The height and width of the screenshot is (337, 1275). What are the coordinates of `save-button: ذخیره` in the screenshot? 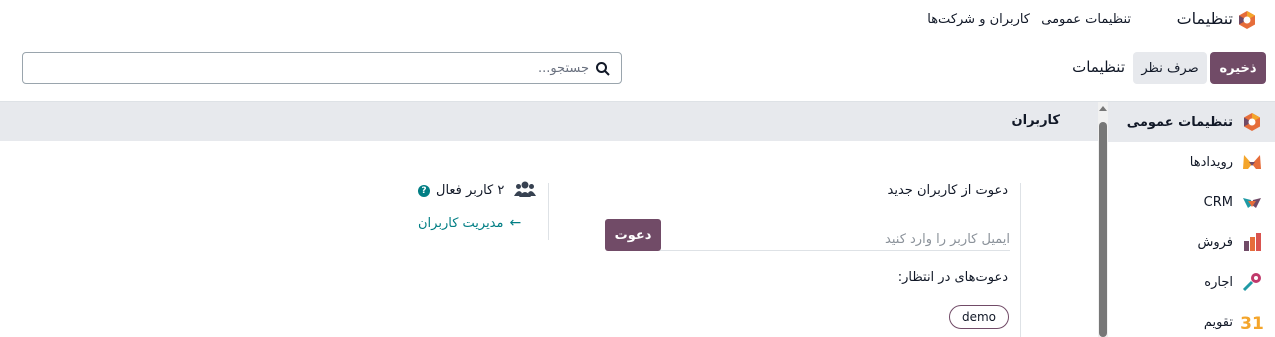 It's located at (1238, 68).